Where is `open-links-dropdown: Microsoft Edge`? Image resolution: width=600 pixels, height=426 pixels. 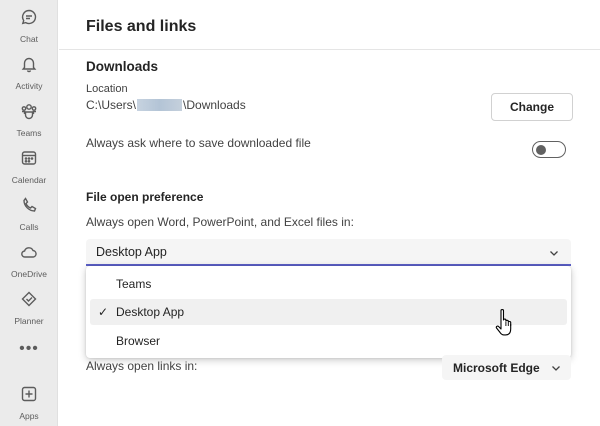 open-links-dropdown: Microsoft Edge is located at coordinates (506, 367).